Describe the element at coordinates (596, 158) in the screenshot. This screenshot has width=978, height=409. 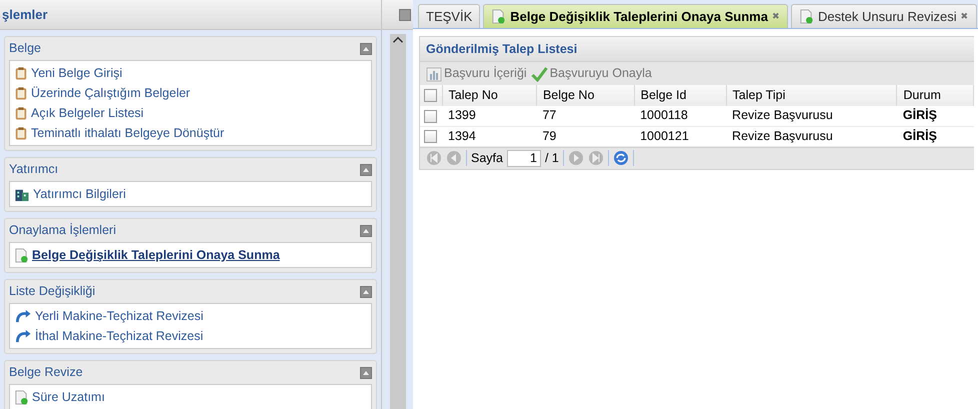
I see `last-page-icon` at that location.